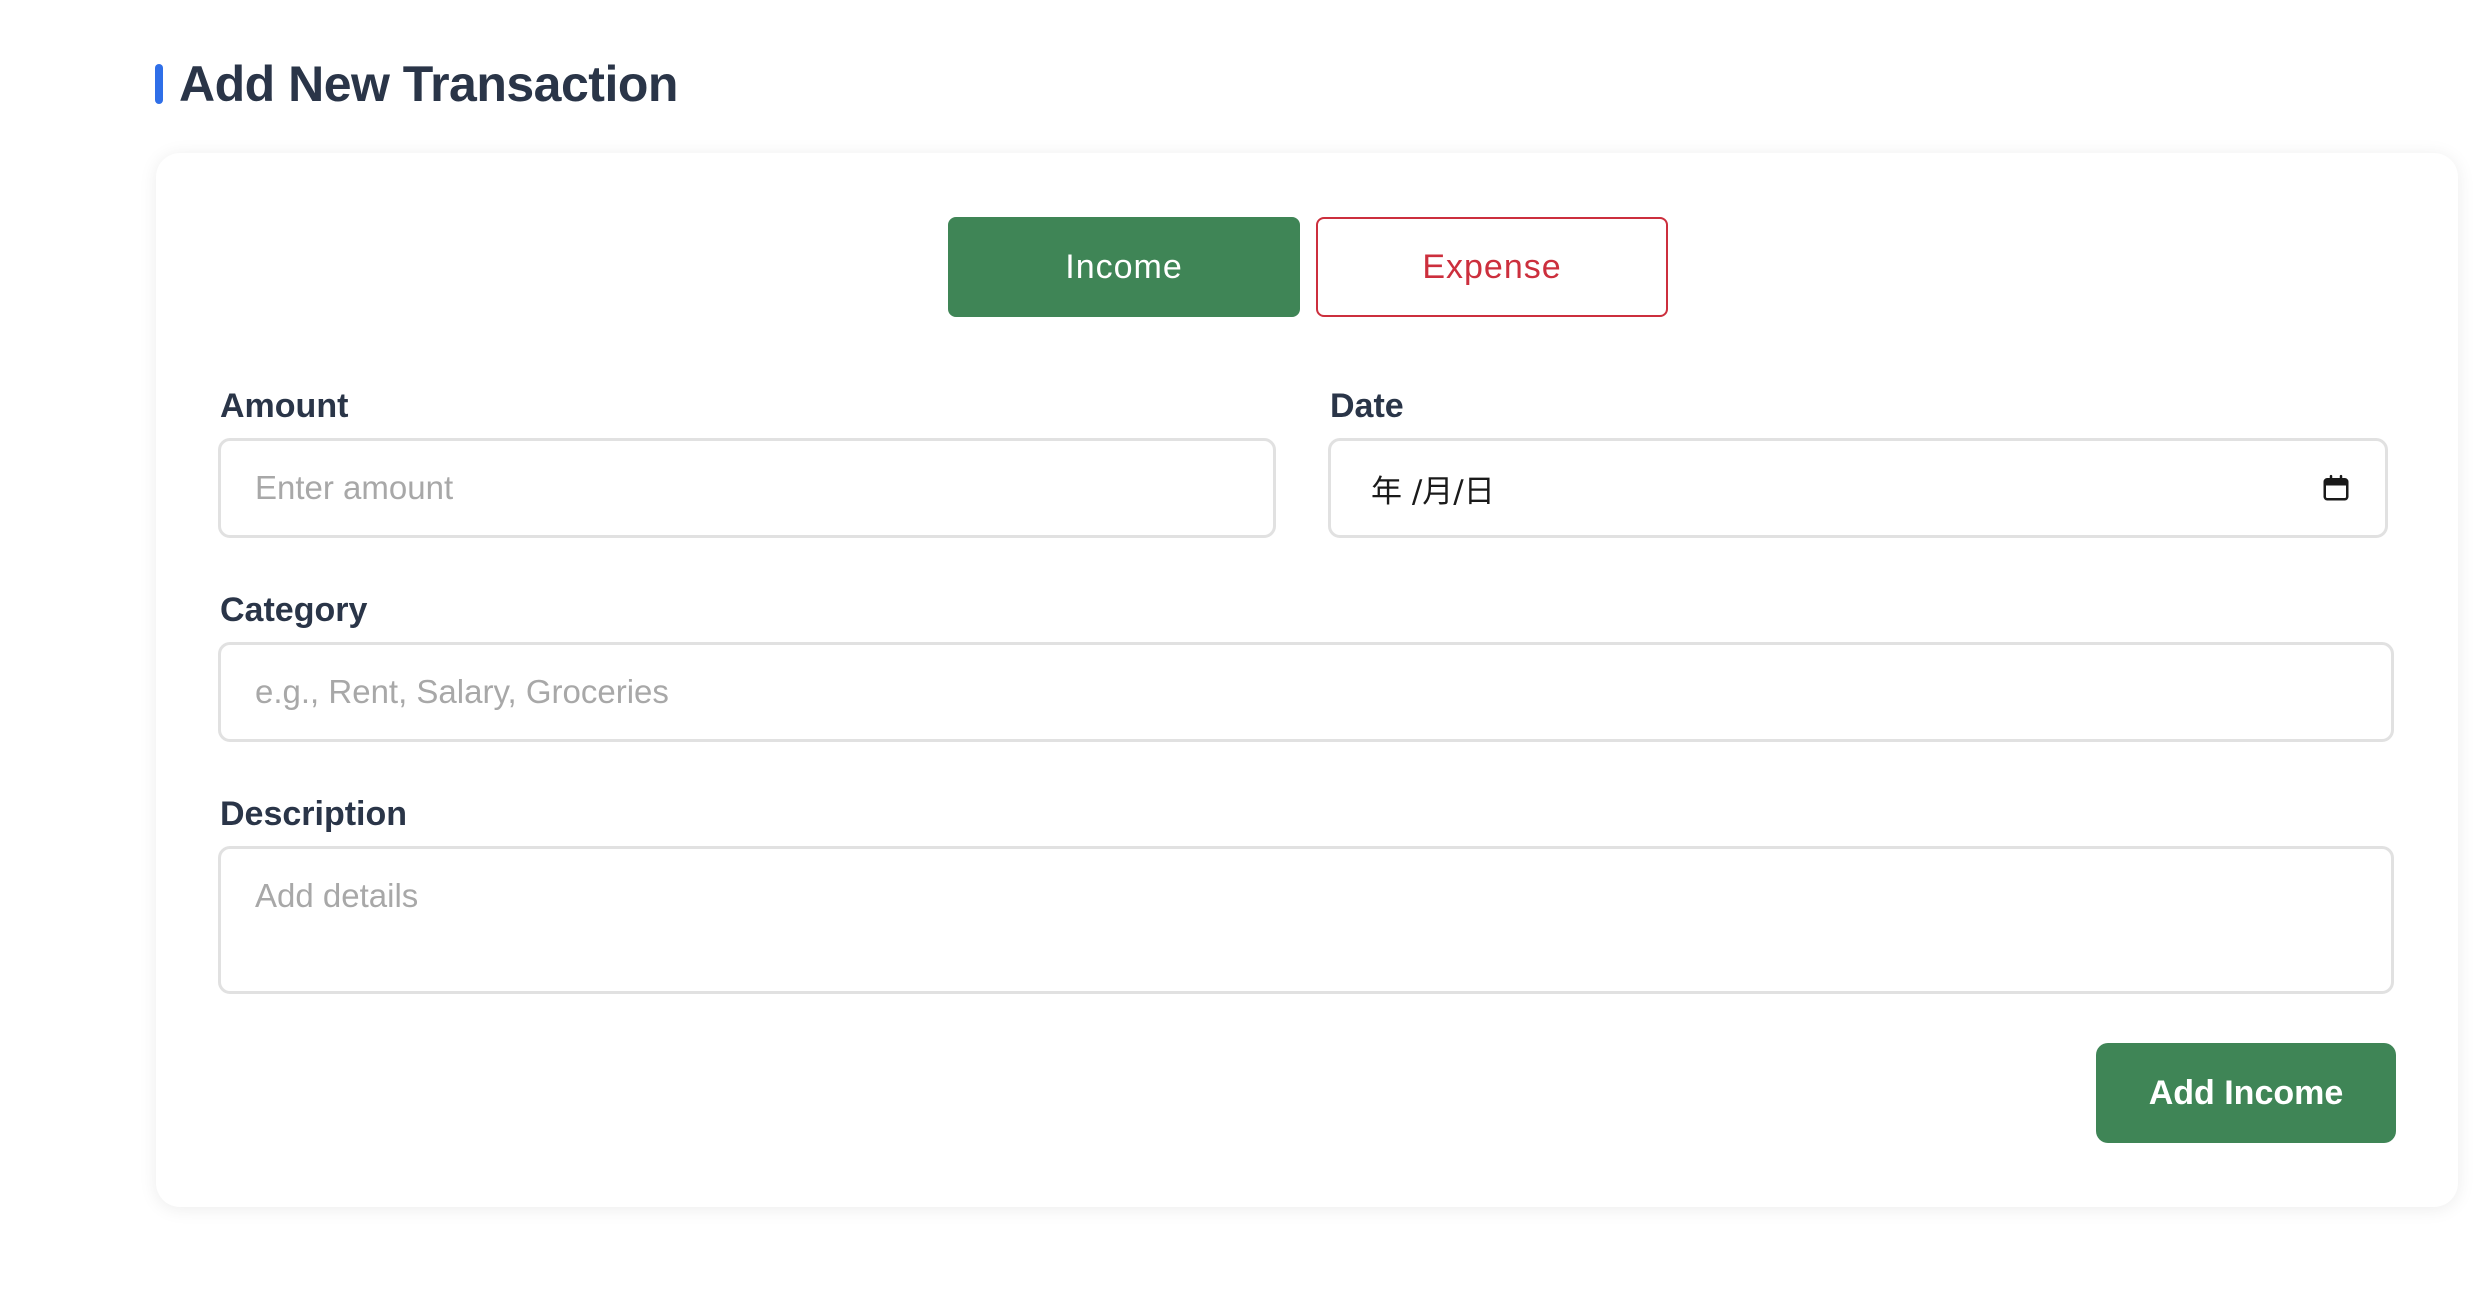  Describe the element at coordinates (159, 84) in the screenshot. I see `title-accent-bar` at that location.